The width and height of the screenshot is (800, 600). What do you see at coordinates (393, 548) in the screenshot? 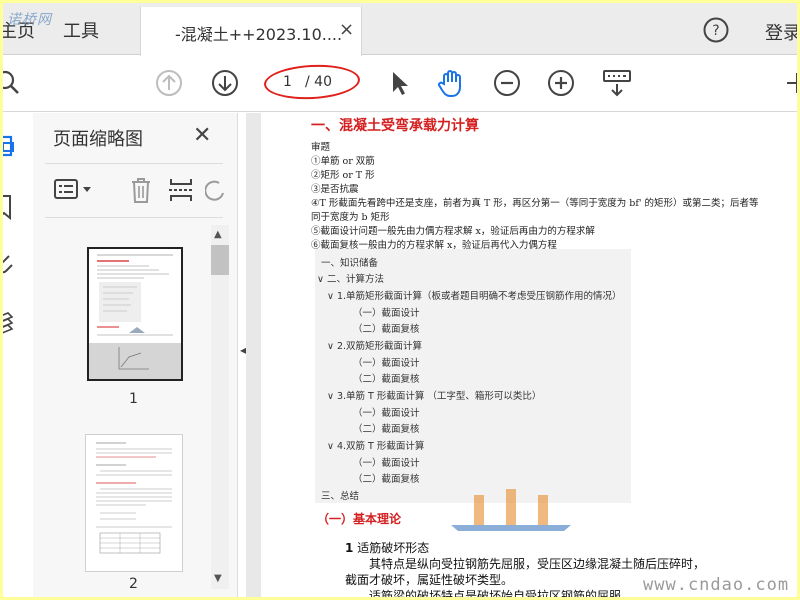
I see `subsection-title: 适筋破坏形态` at bounding box center [393, 548].